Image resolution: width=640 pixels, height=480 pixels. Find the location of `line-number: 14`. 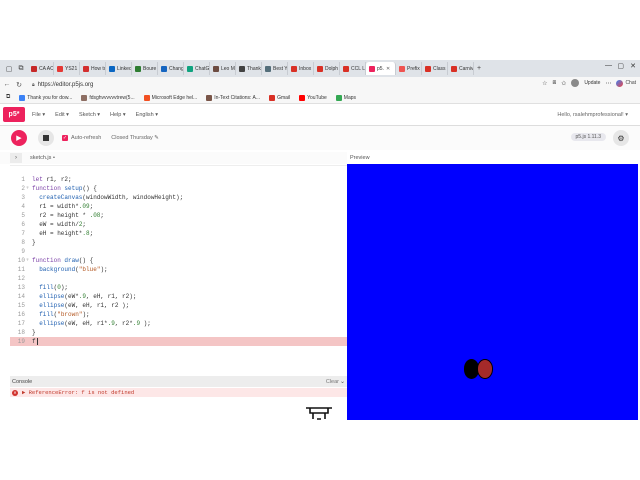

line-number: 14 is located at coordinates (21, 296).